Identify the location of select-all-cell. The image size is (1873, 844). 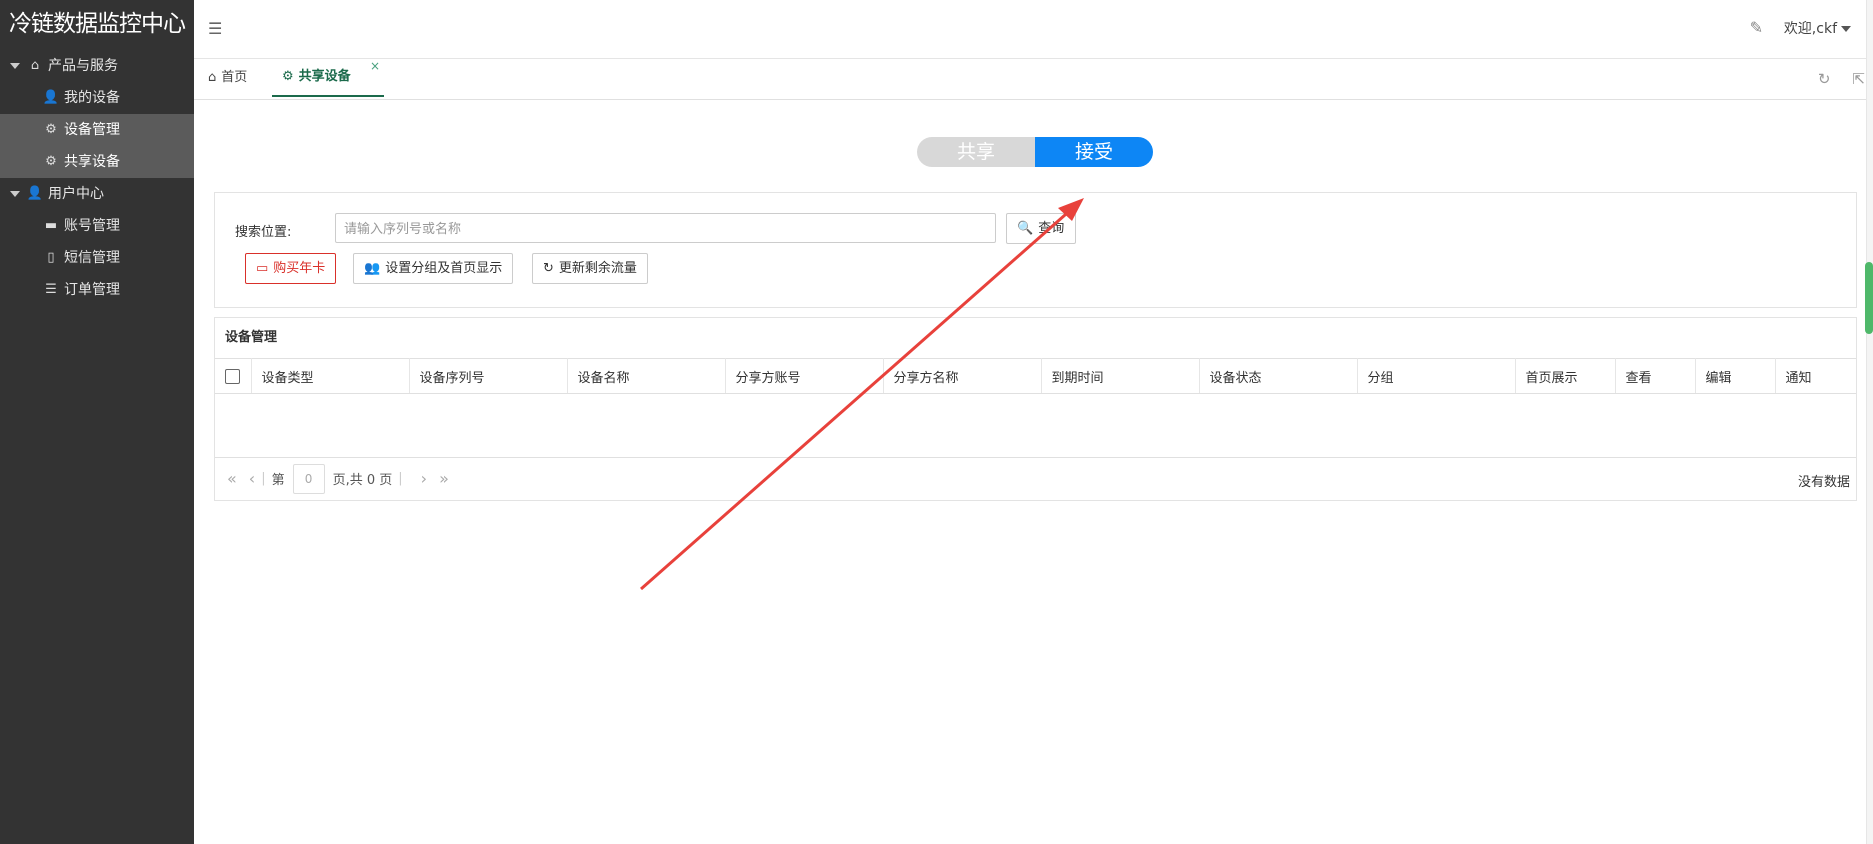
(233, 376).